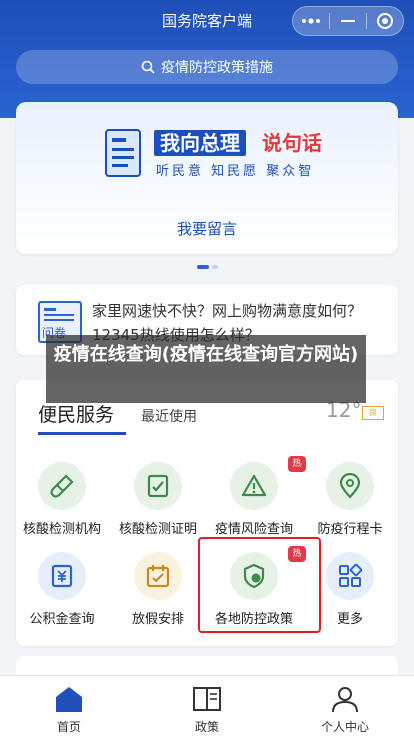 The image size is (414, 739). Describe the element at coordinates (200, 143) in the screenshot. I see `banner-title-a: 我向总理` at that location.